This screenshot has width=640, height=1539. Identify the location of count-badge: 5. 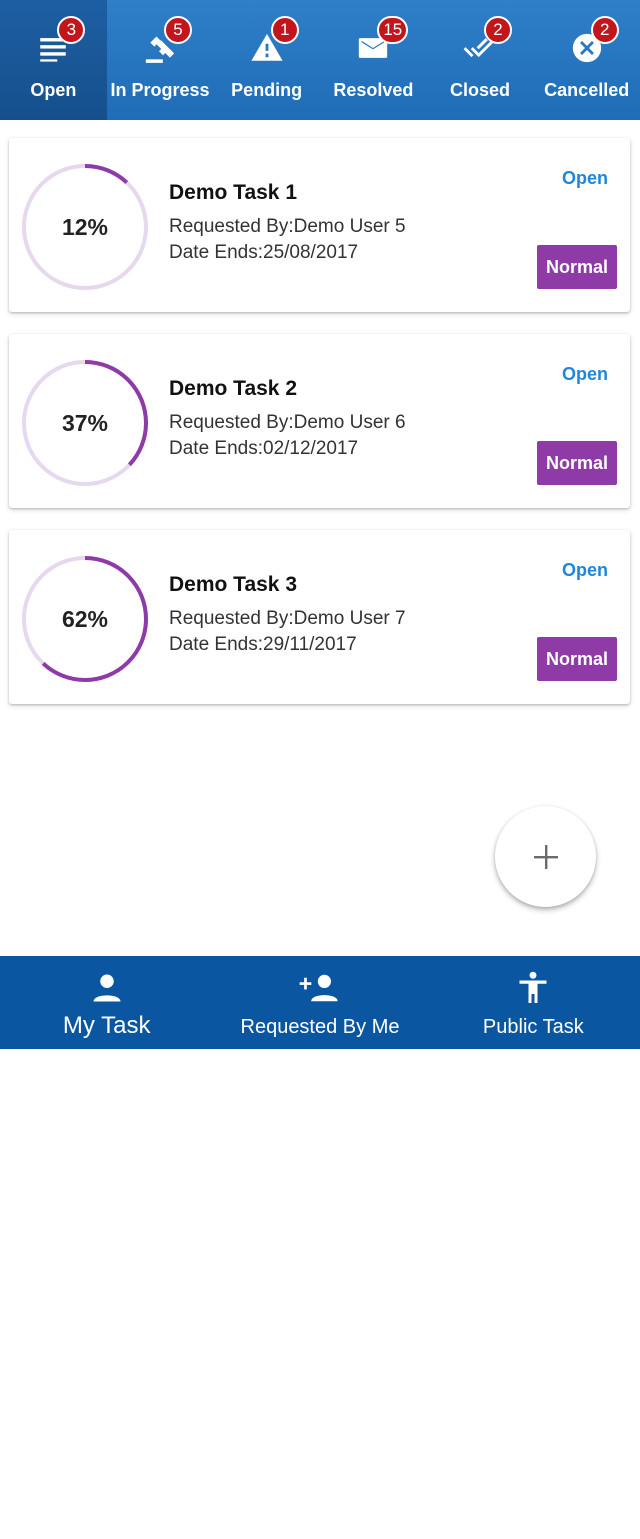
(178, 30).